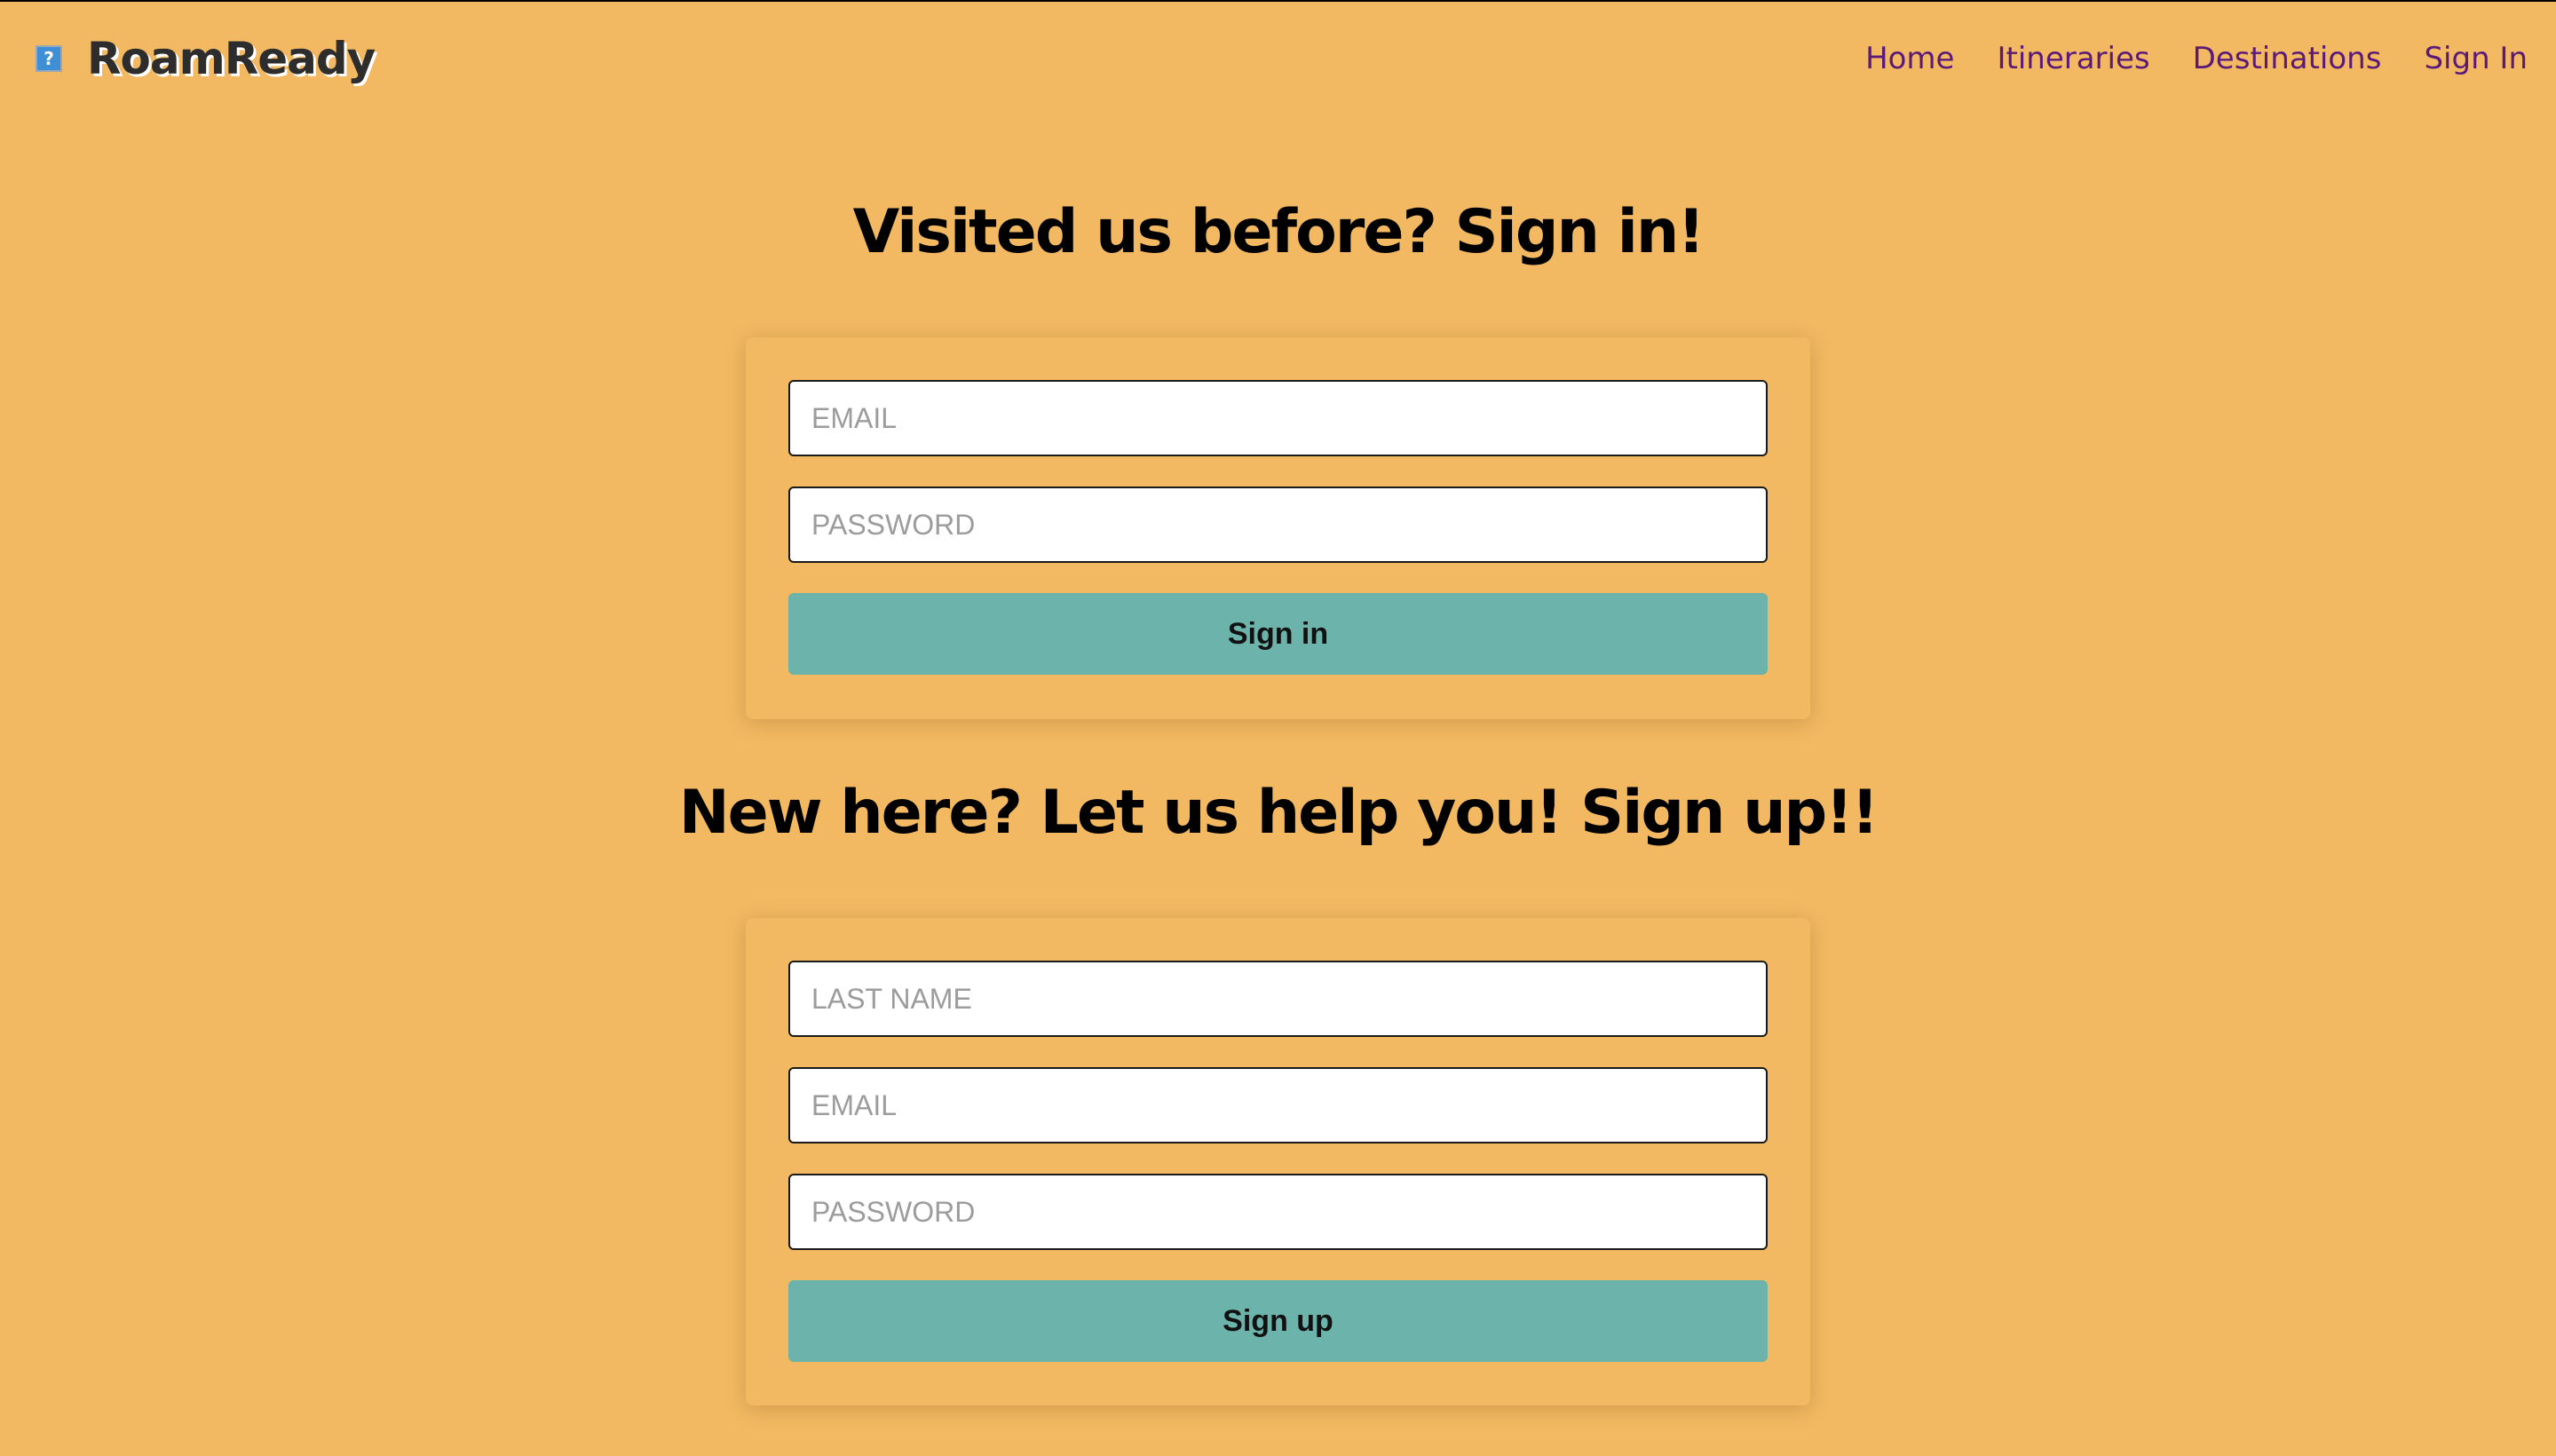  I want to click on signup-email-input, so click(1278, 1105).